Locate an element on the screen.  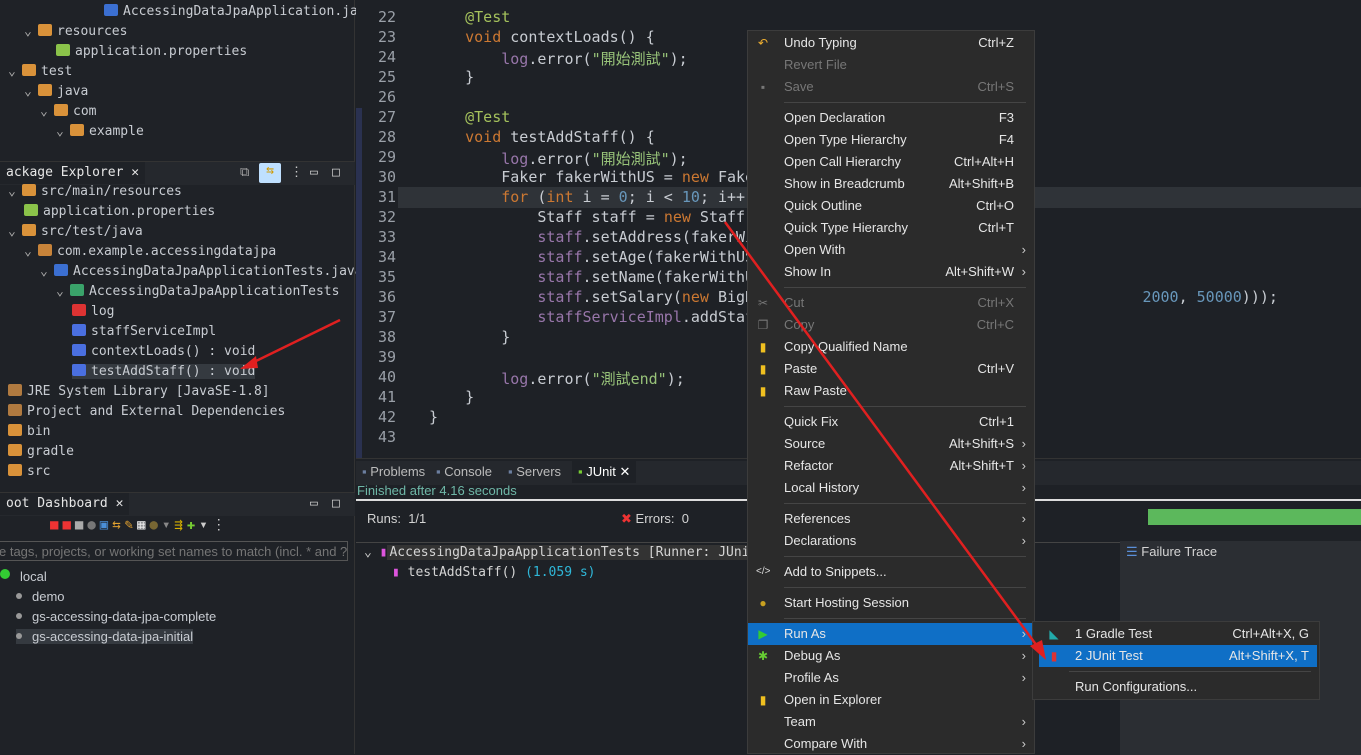
tree-item: JRE System Library [JavaSE-1.8] is located at coordinates (139, 391).